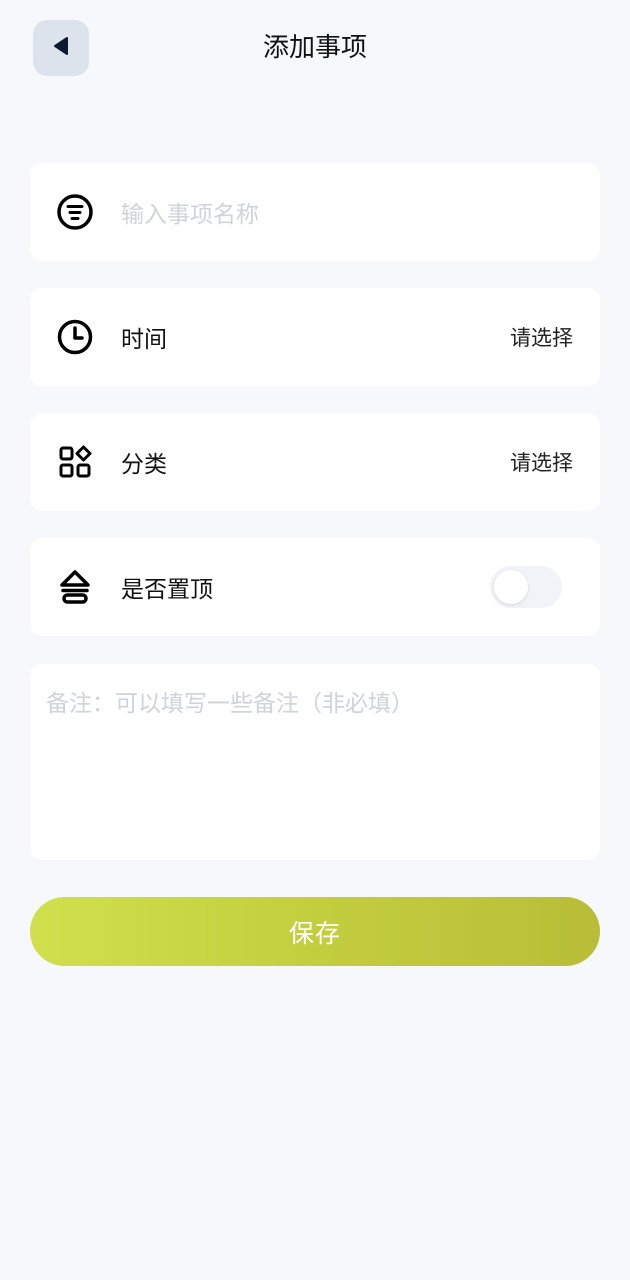 The image size is (630, 1280). Describe the element at coordinates (541, 462) in the screenshot. I see `category-select: 请选择` at that location.